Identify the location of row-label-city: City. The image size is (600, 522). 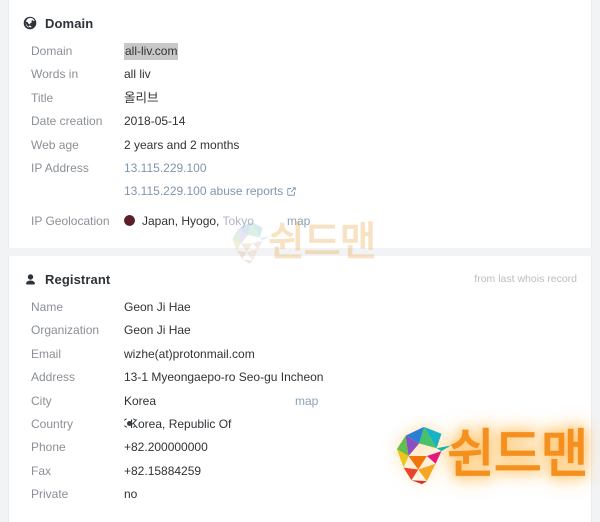
(41, 400).